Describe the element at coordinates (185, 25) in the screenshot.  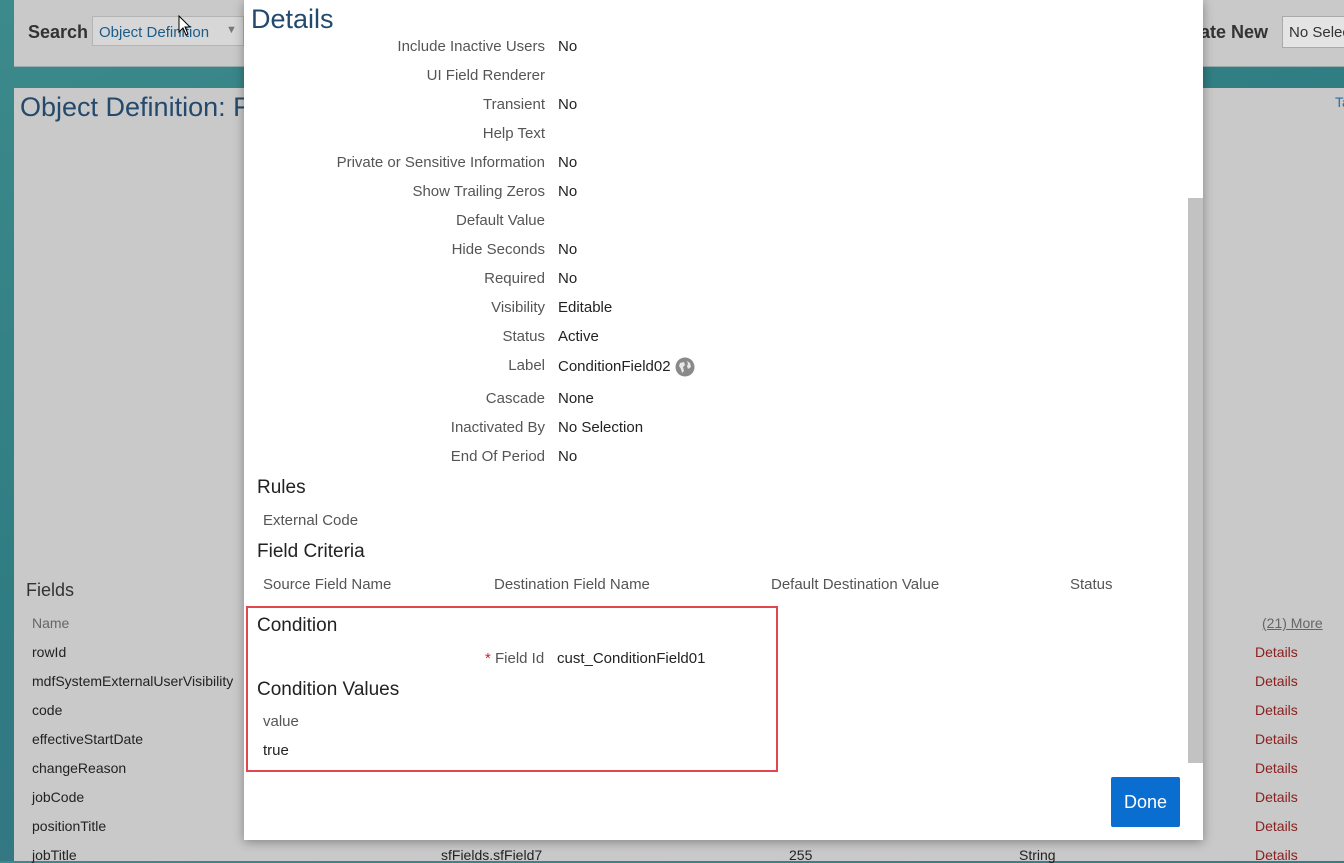
I see `mouse-pointer-icon` at that location.